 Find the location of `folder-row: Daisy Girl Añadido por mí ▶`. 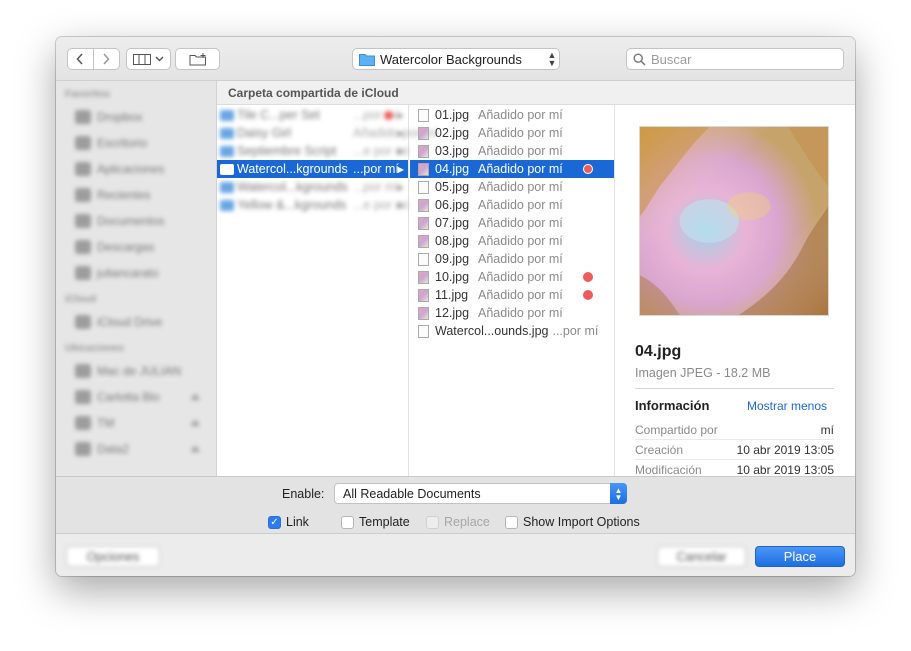

folder-row: Daisy Girl Añadido por mí ▶ is located at coordinates (327, 133).